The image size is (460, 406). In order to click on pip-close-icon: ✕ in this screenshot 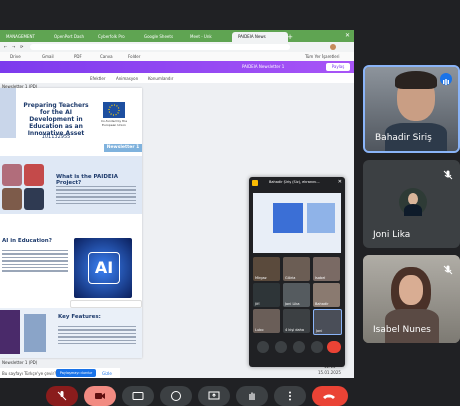, I will do `click(340, 182)`.